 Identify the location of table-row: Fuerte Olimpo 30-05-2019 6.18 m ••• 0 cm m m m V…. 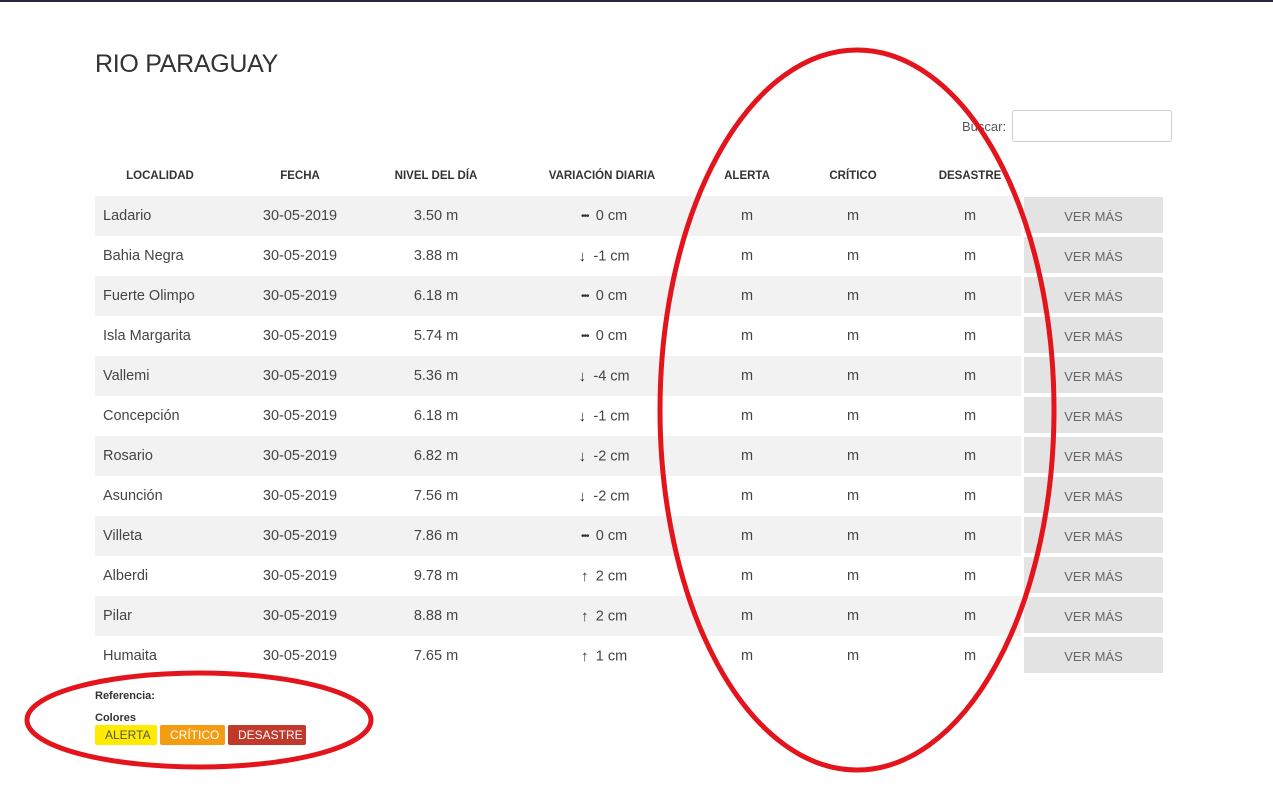
(635, 296).